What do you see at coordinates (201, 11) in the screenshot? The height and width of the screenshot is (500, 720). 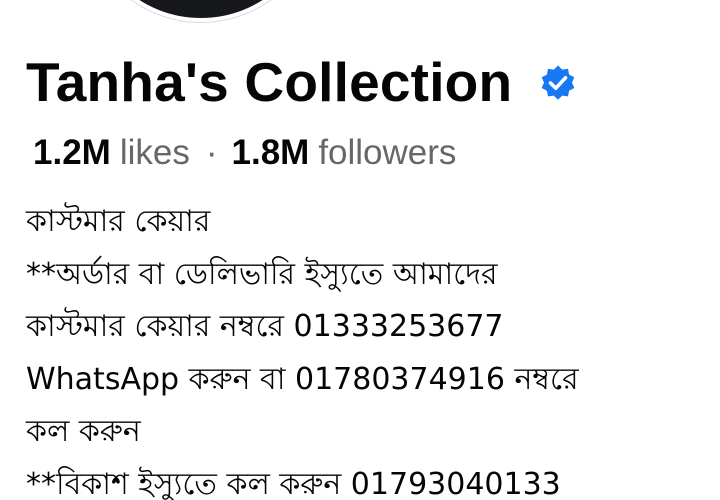 I see `profile-avatar` at bounding box center [201, 11].